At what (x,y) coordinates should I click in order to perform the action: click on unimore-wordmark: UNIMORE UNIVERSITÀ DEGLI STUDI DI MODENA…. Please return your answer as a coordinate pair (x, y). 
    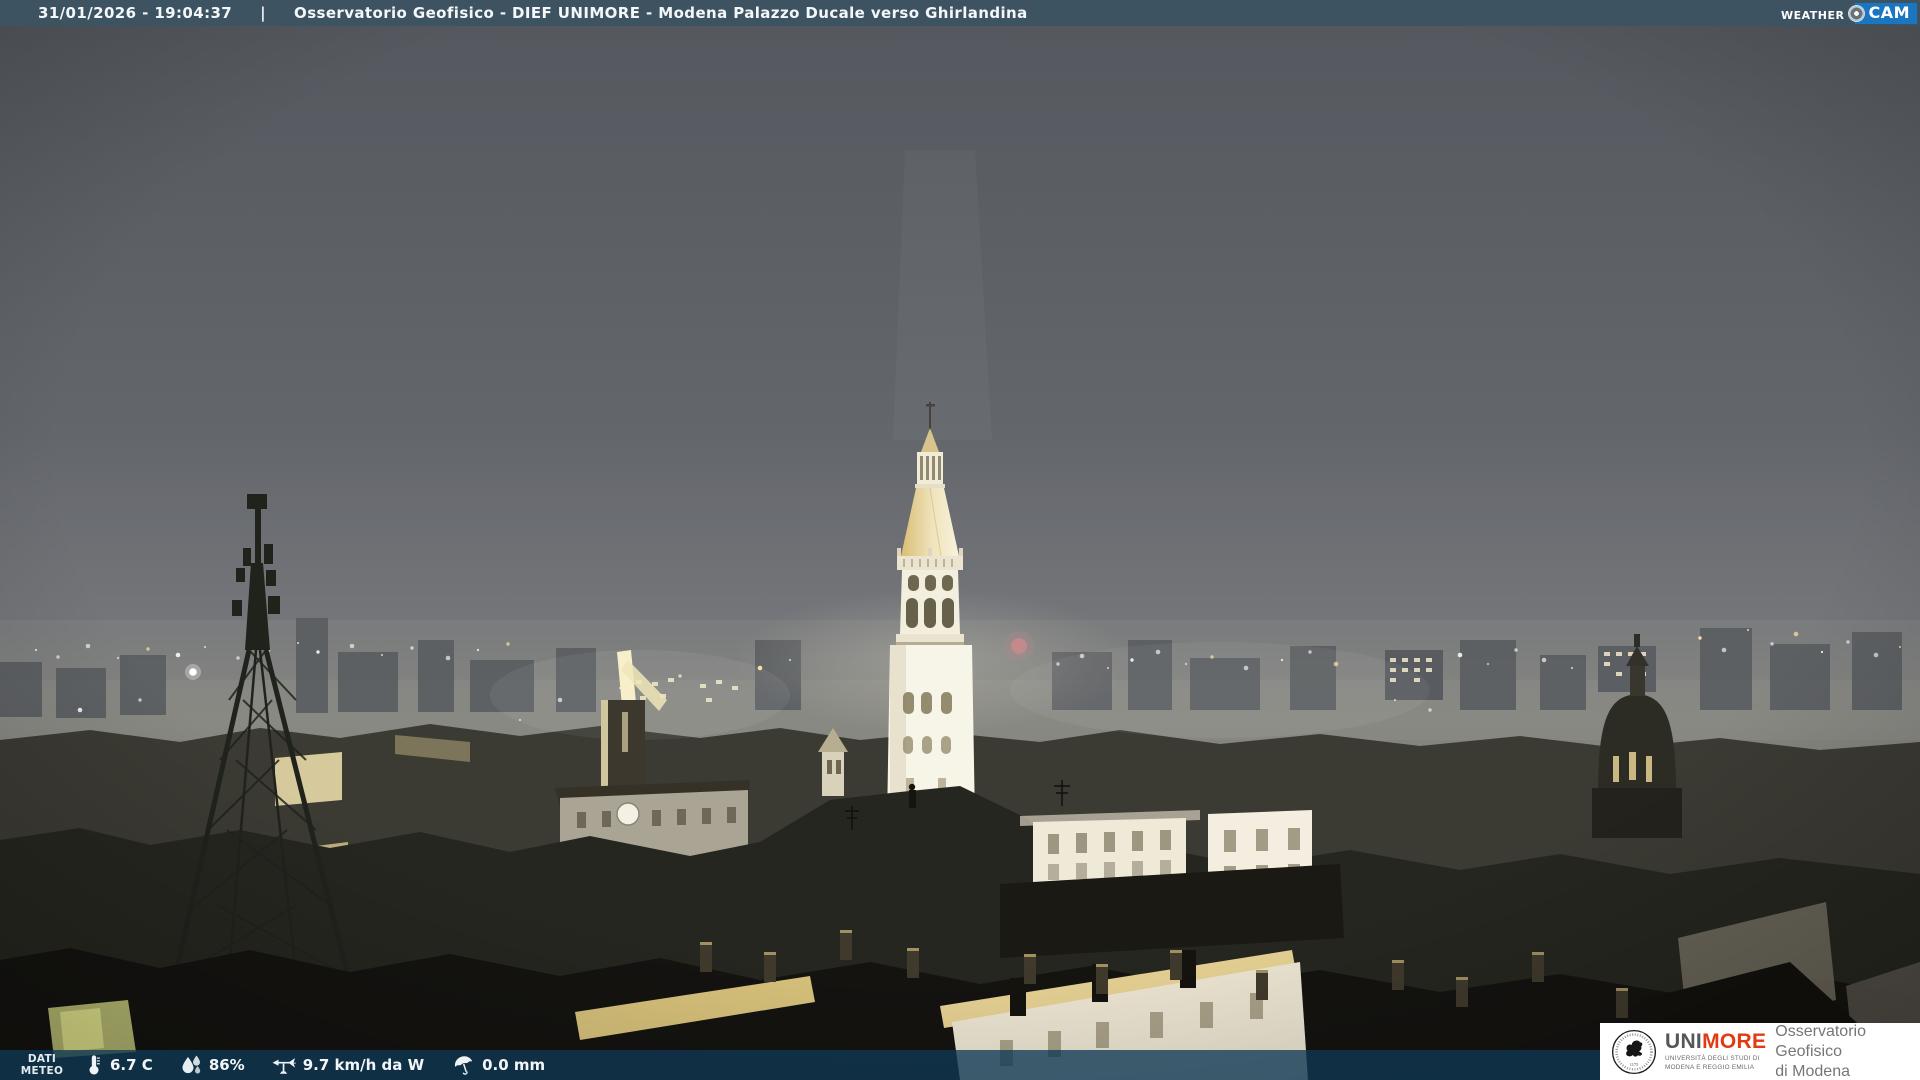
    Looking at the image, I should click on (1715, 1051).